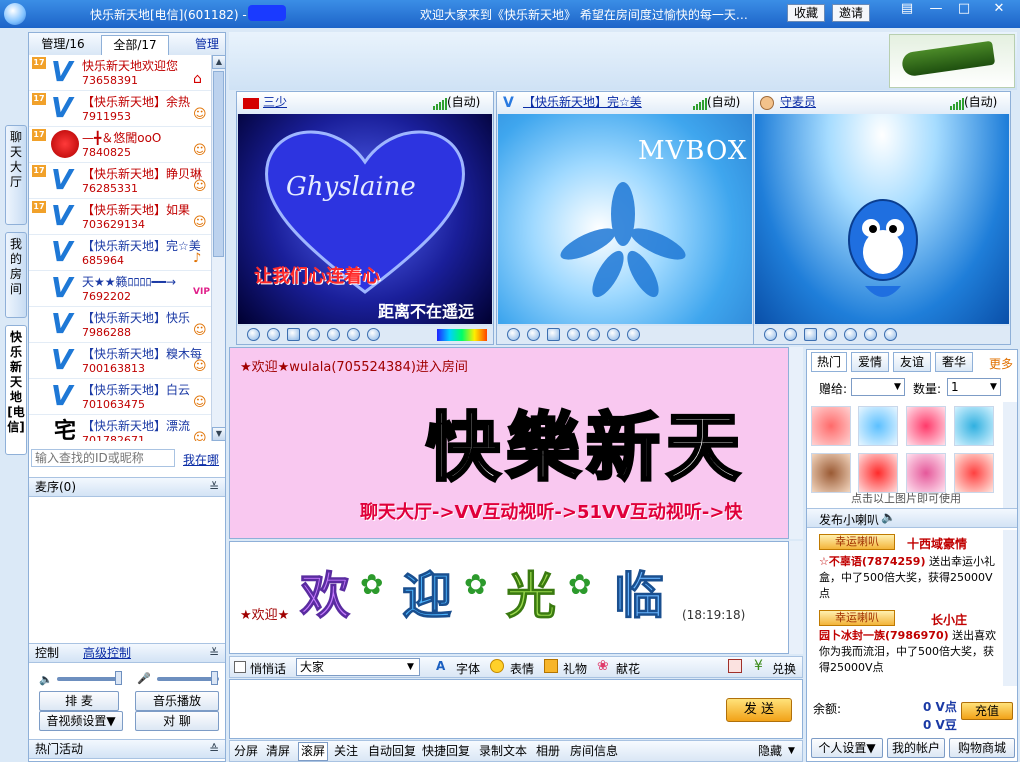 This screenshot has width=1020, height=762. What do you see at coordinates (392, 751) in the screenshot?
I see `auto-reply-button: 自动回复` at bounding box center [392, 751].